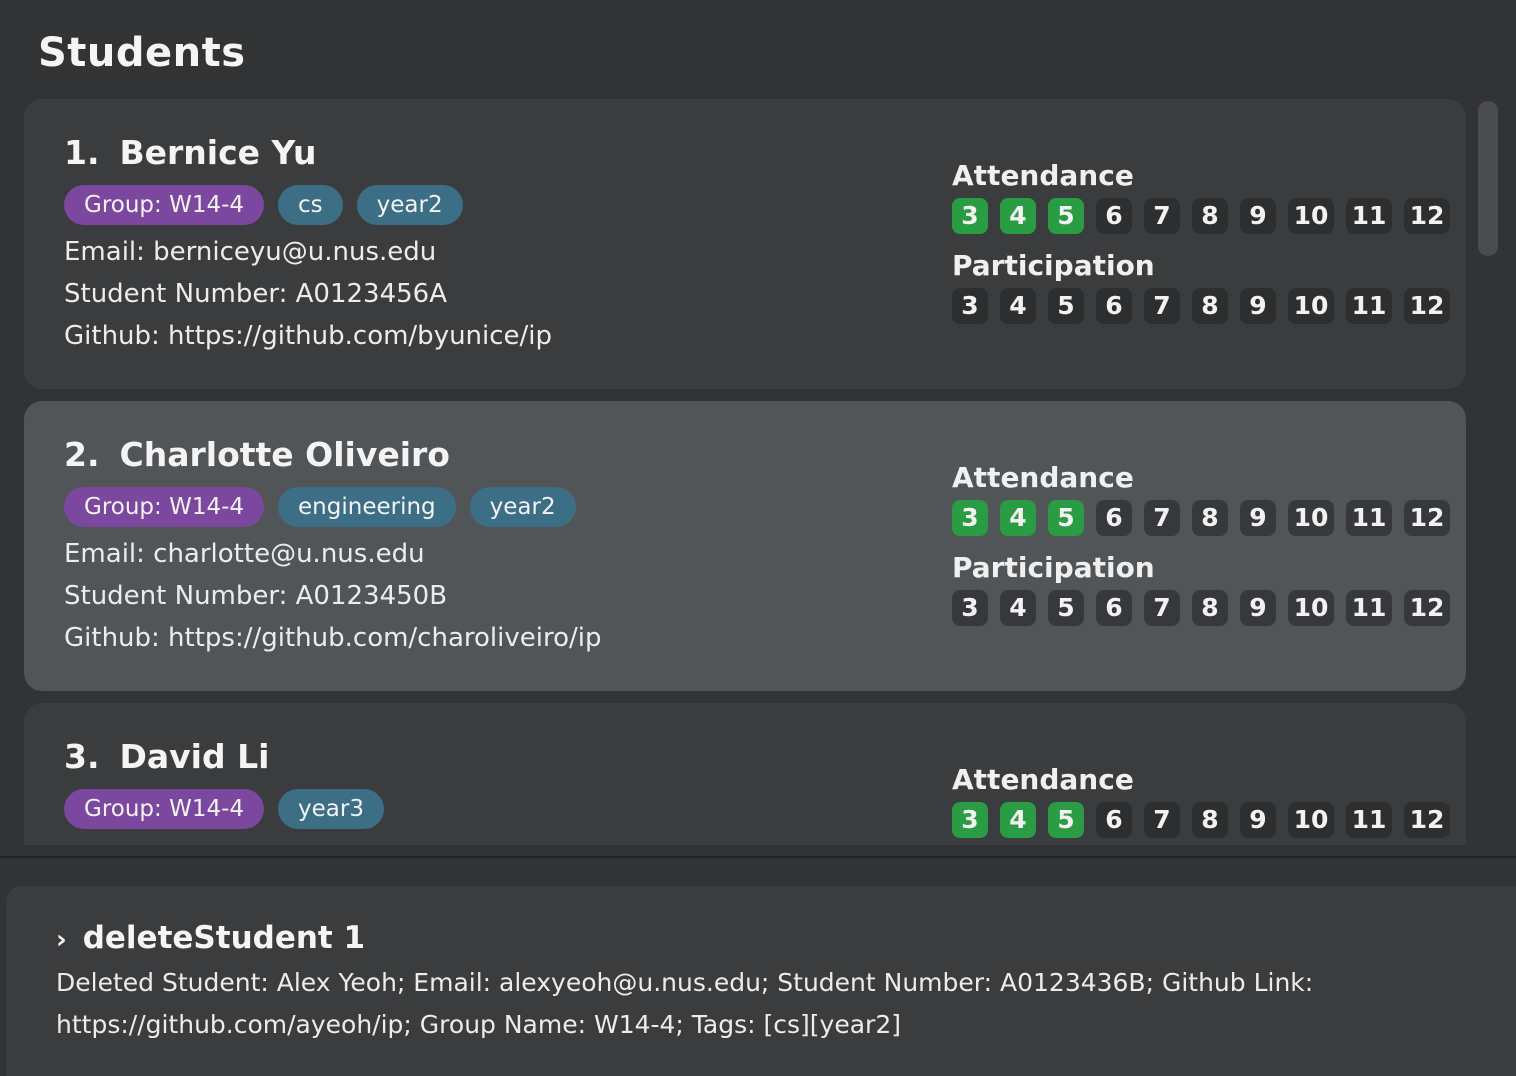 This screenshot has width=1516, height=1076. I want to click on tag: engineering, so click(367, 507).